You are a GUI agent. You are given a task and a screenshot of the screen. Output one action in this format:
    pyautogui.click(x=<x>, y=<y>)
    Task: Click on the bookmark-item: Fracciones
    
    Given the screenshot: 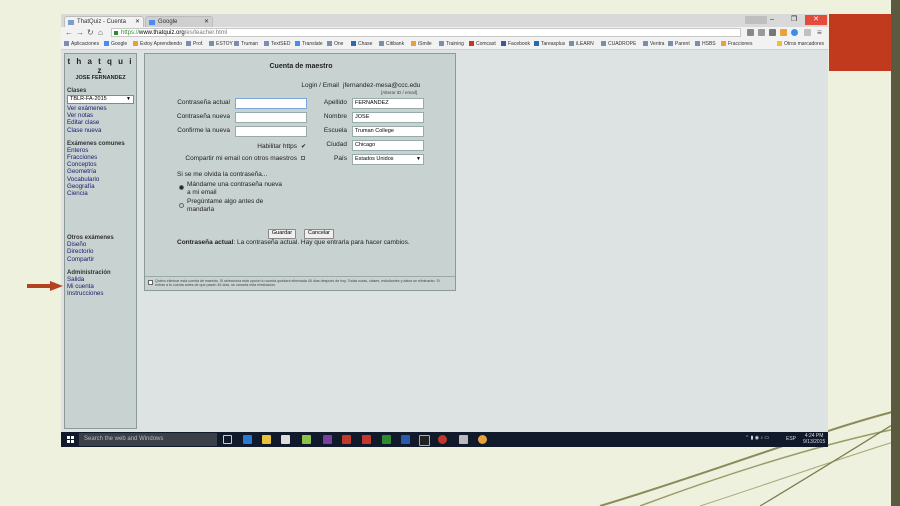 What is the action you would take?
    pyautogui.click(x=736, y=44)
    